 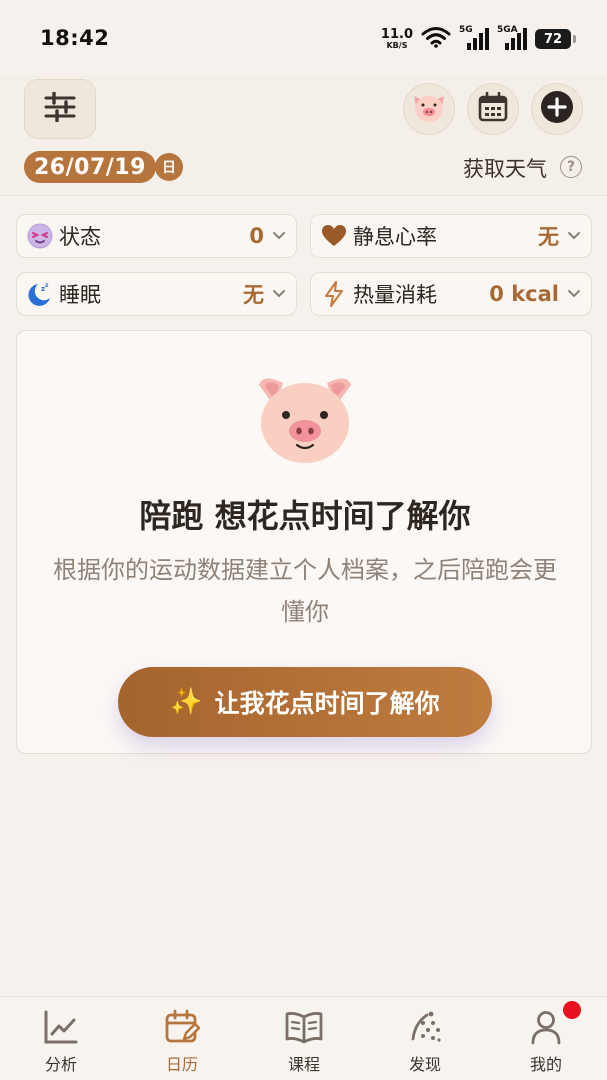 What do you see at coordinates (545, 1064) in the screenshot?
I see `nav-label: 我的` at bounding box center [545, 1064].